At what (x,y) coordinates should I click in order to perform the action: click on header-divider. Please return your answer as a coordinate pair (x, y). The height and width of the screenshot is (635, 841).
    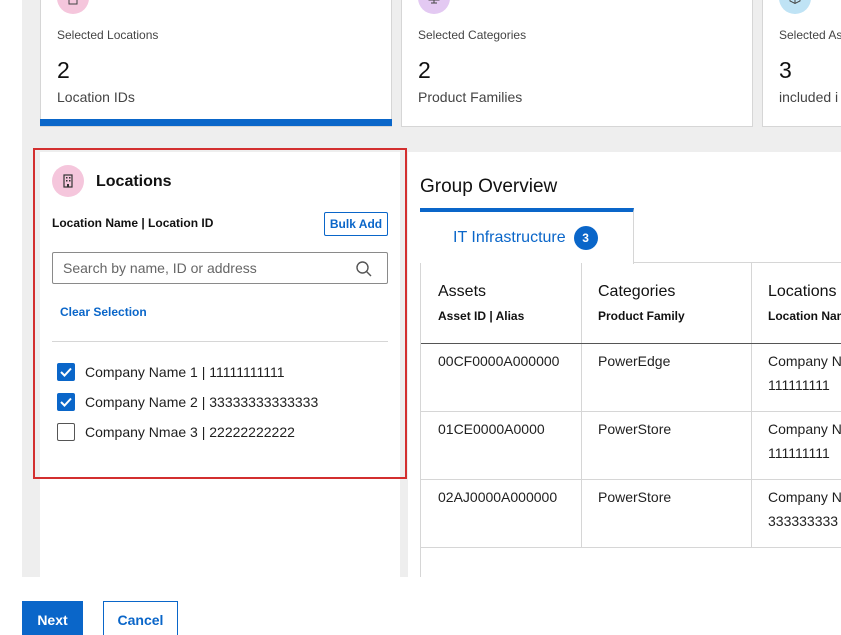
    Looking at the image, I should click on (631, 343).